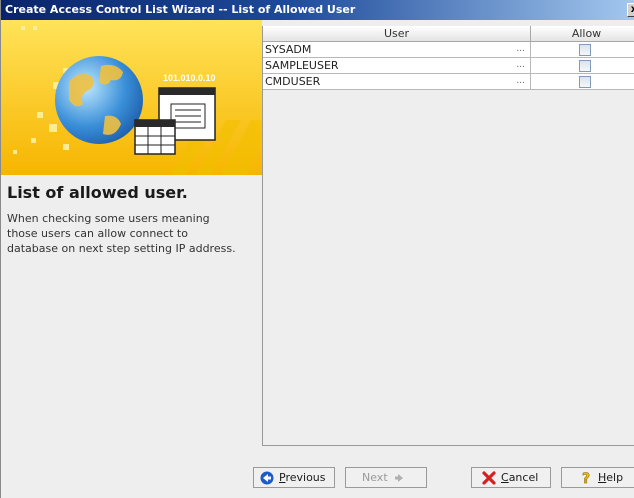 This screenshot has width=634, height=498. I want to click on previous-label: revious, so click(305, 477).